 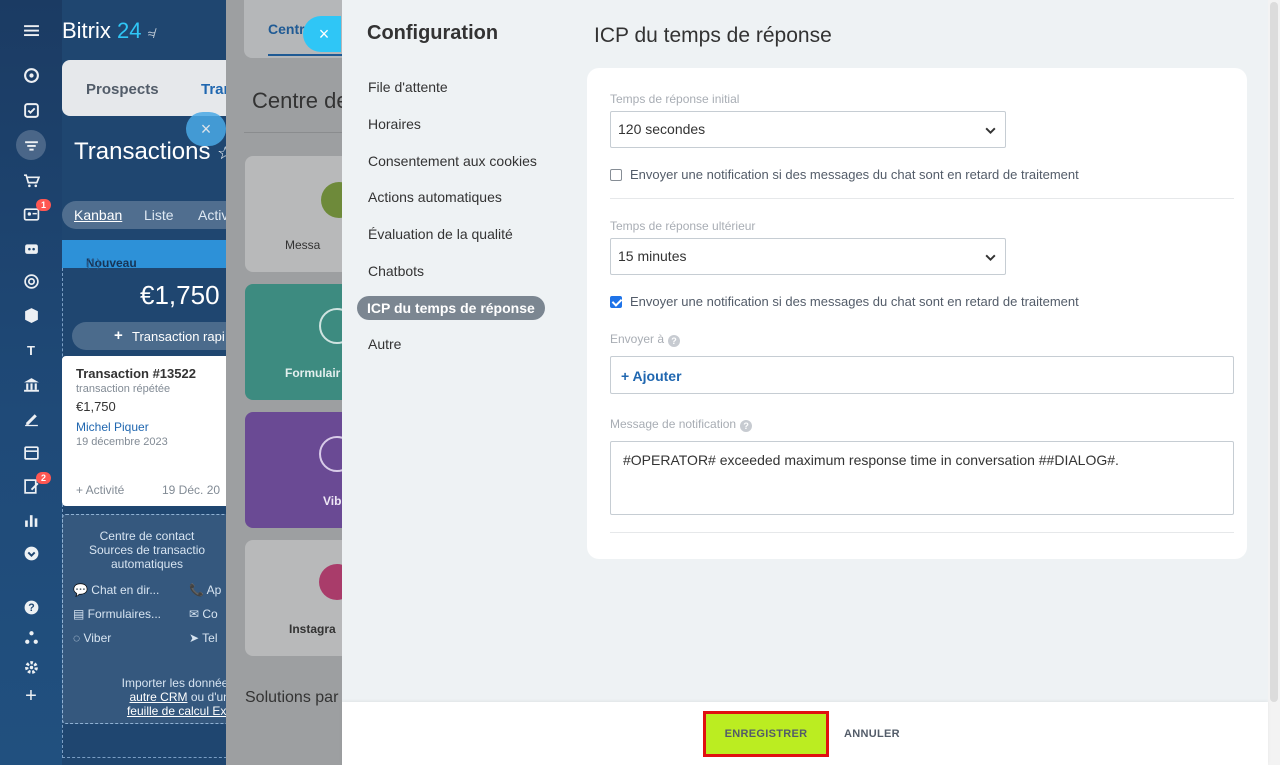 I want to click on target-icon, so click(x=31, y=281).